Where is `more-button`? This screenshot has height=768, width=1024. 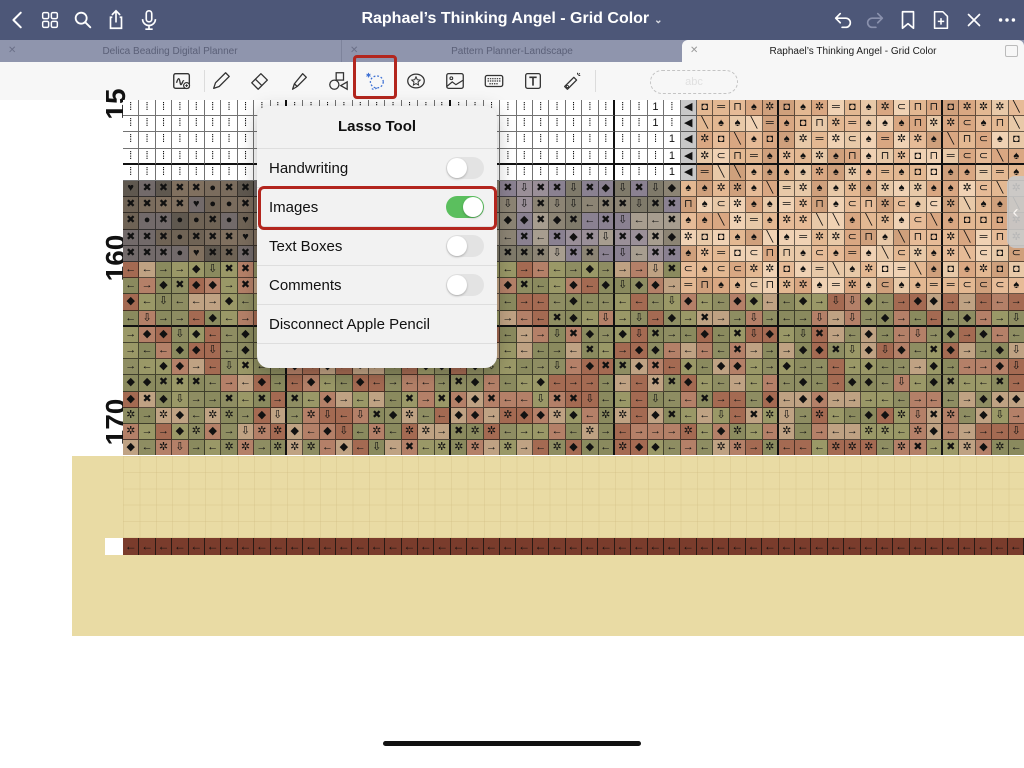 more-button is located at coordinates (1007, 20).